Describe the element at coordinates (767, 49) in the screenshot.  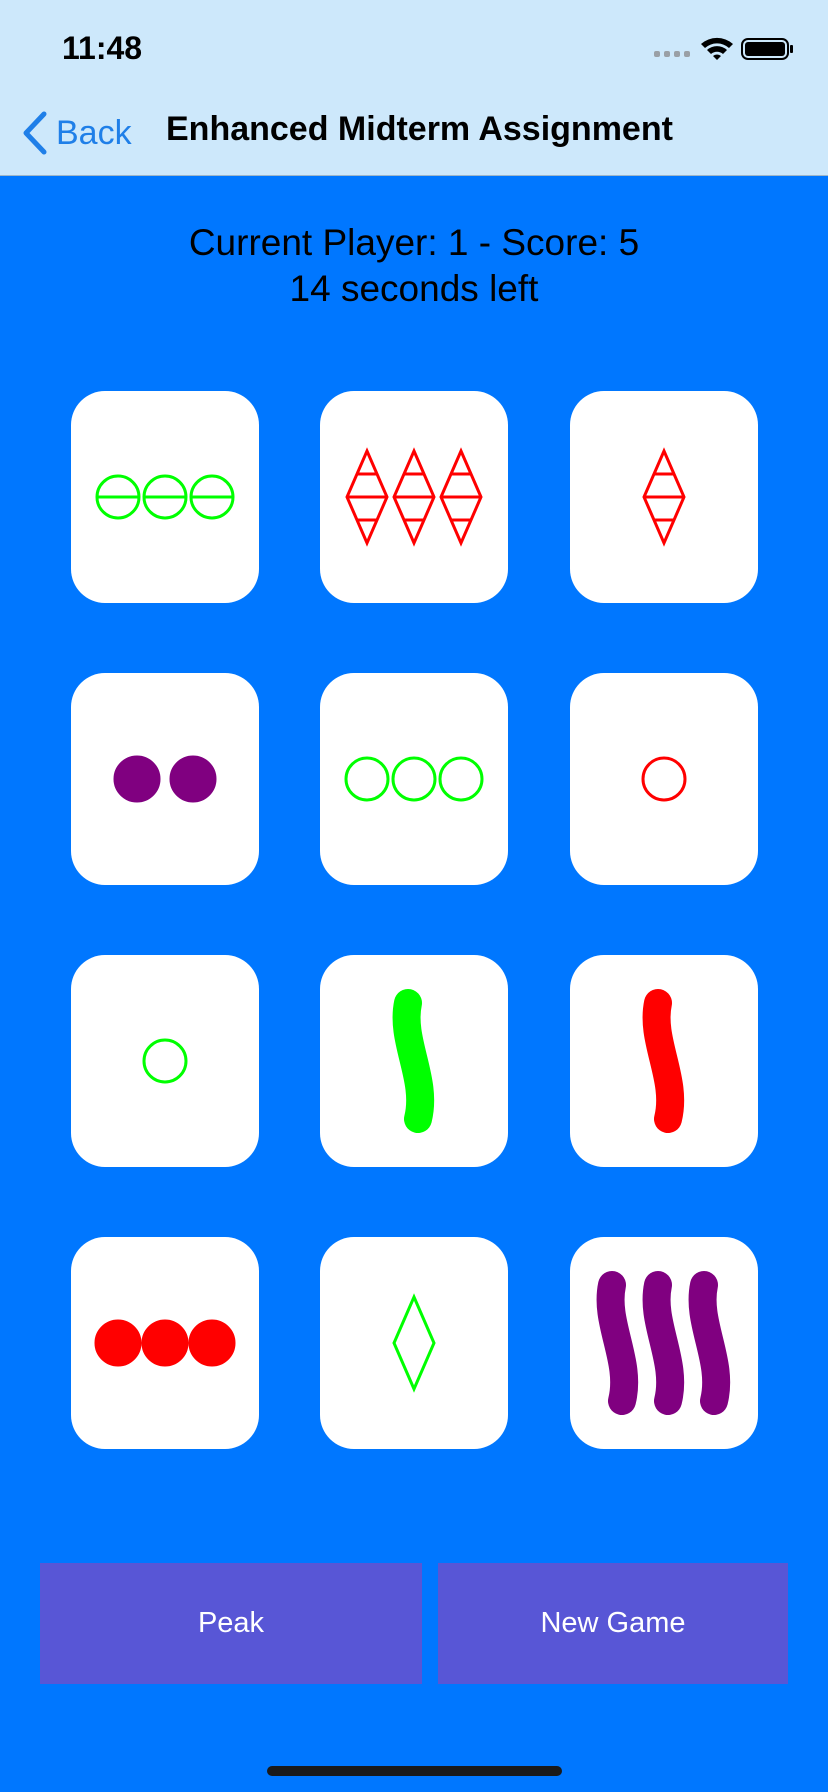
I see `battery-icon` at that location.